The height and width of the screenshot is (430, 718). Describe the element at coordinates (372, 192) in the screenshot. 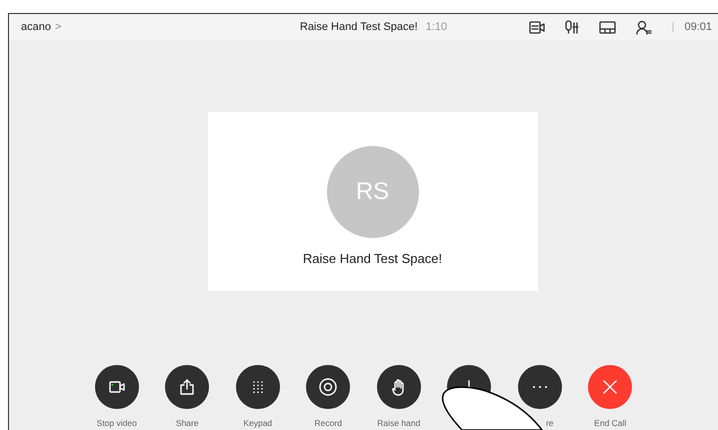

I see `avatar-initials: RS` at that location.